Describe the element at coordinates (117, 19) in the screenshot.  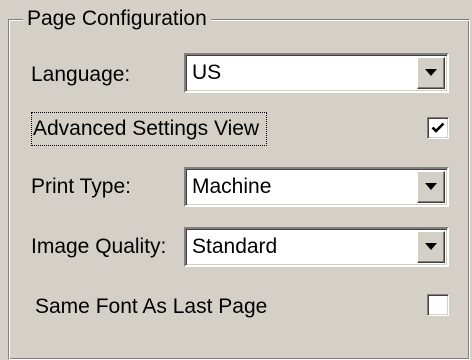
I see `group-title: Page Configuration` at that location.